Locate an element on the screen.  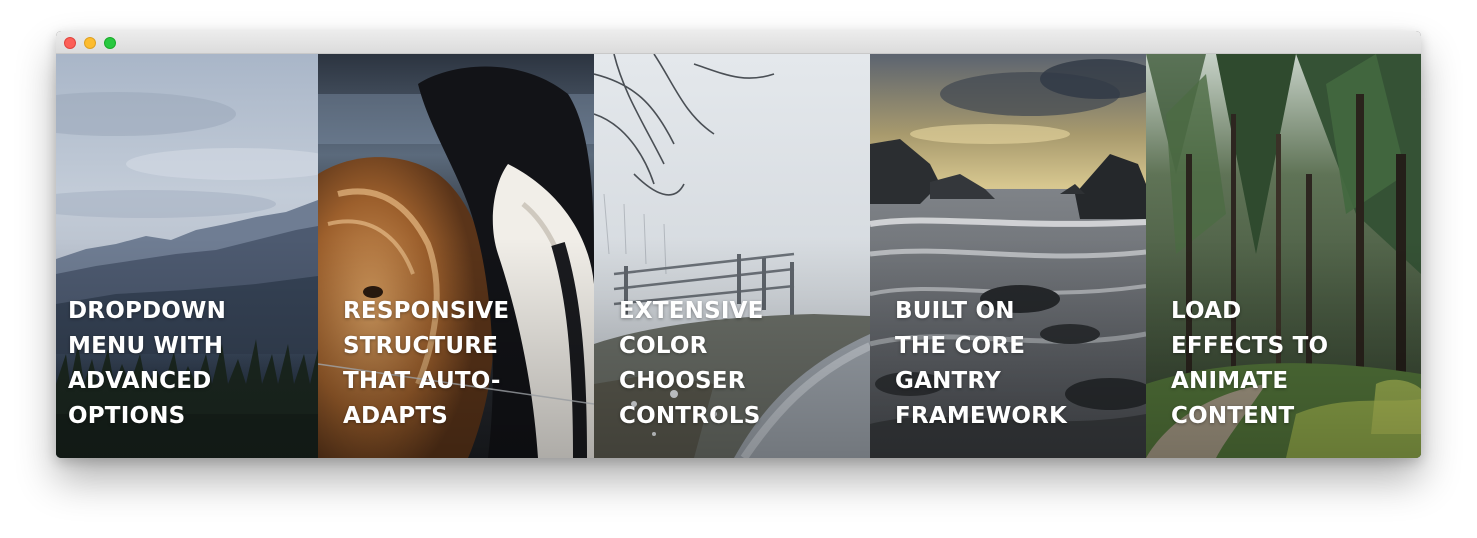
caption-line: ADAPTS is located at coordinates (396, 416).